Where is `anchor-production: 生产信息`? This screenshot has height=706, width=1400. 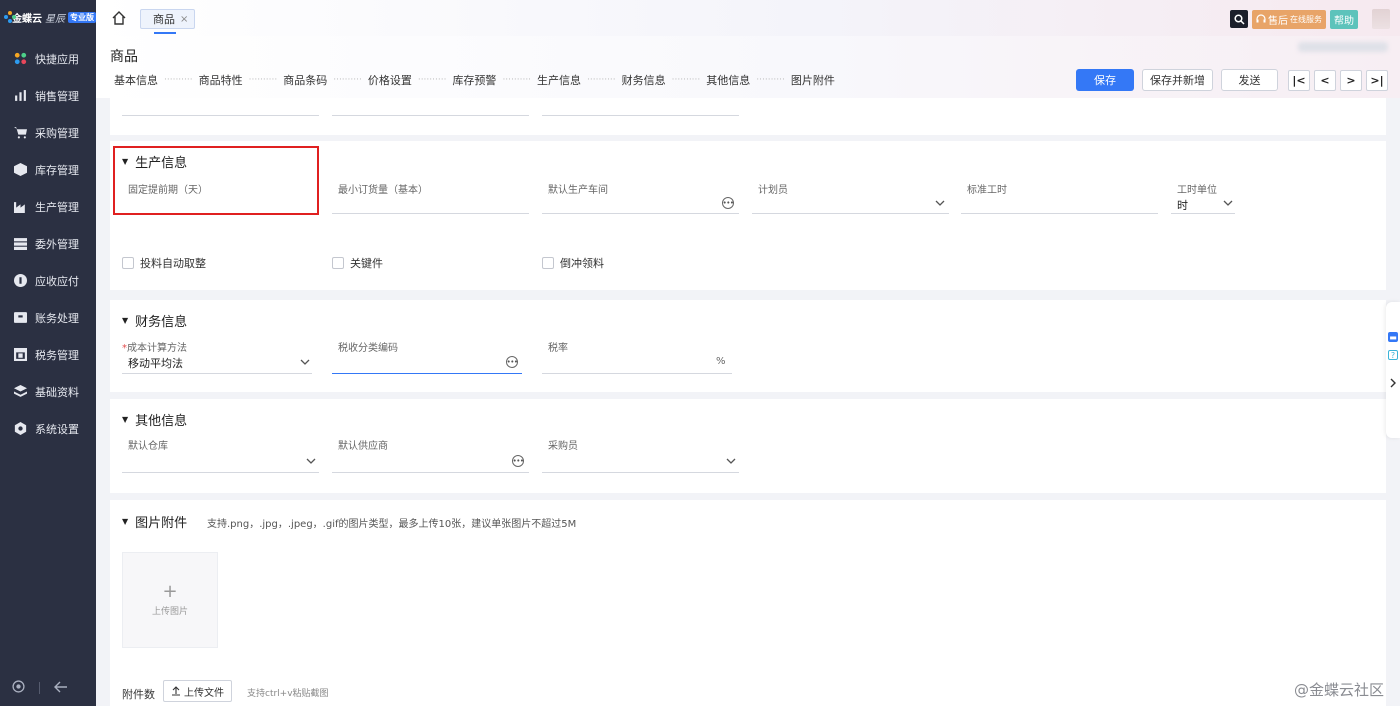 anchor-production: 生产信息 is located at coordinates (559, 80).